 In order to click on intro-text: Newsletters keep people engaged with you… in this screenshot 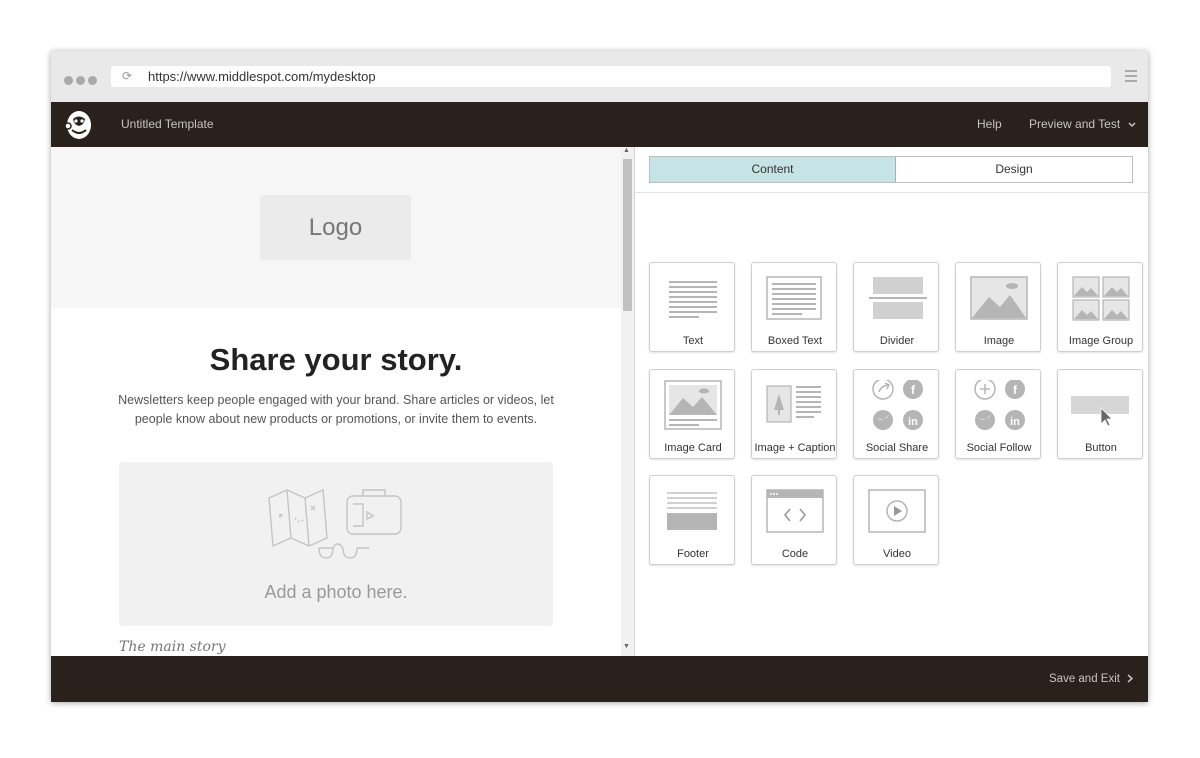, I will do `click(336, 410)`.